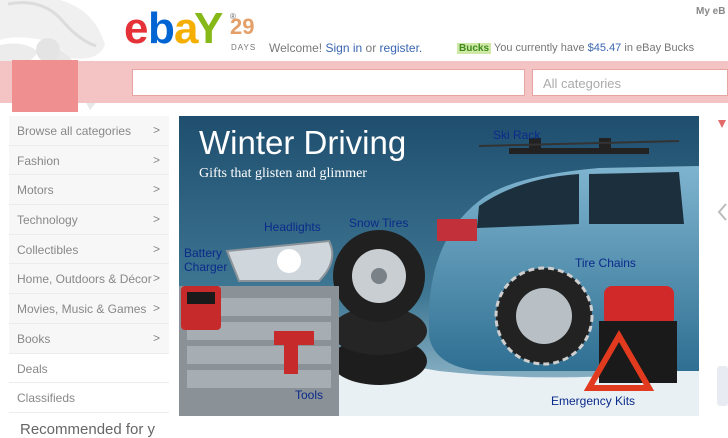 Image resolution: width=728 pixels, height=438 pixels. What do you see at coordinates (303, 142) in the screenshot?
I see `banner-title: Winter Driving` at bounding box center [303, 142].